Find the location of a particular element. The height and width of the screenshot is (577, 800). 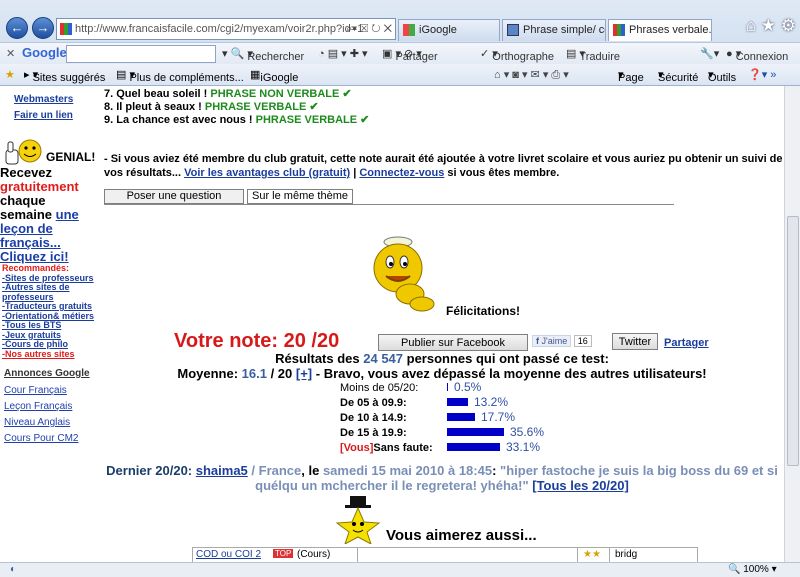

related-link: COD ou COI 2 is located at coordinates (228, 554).